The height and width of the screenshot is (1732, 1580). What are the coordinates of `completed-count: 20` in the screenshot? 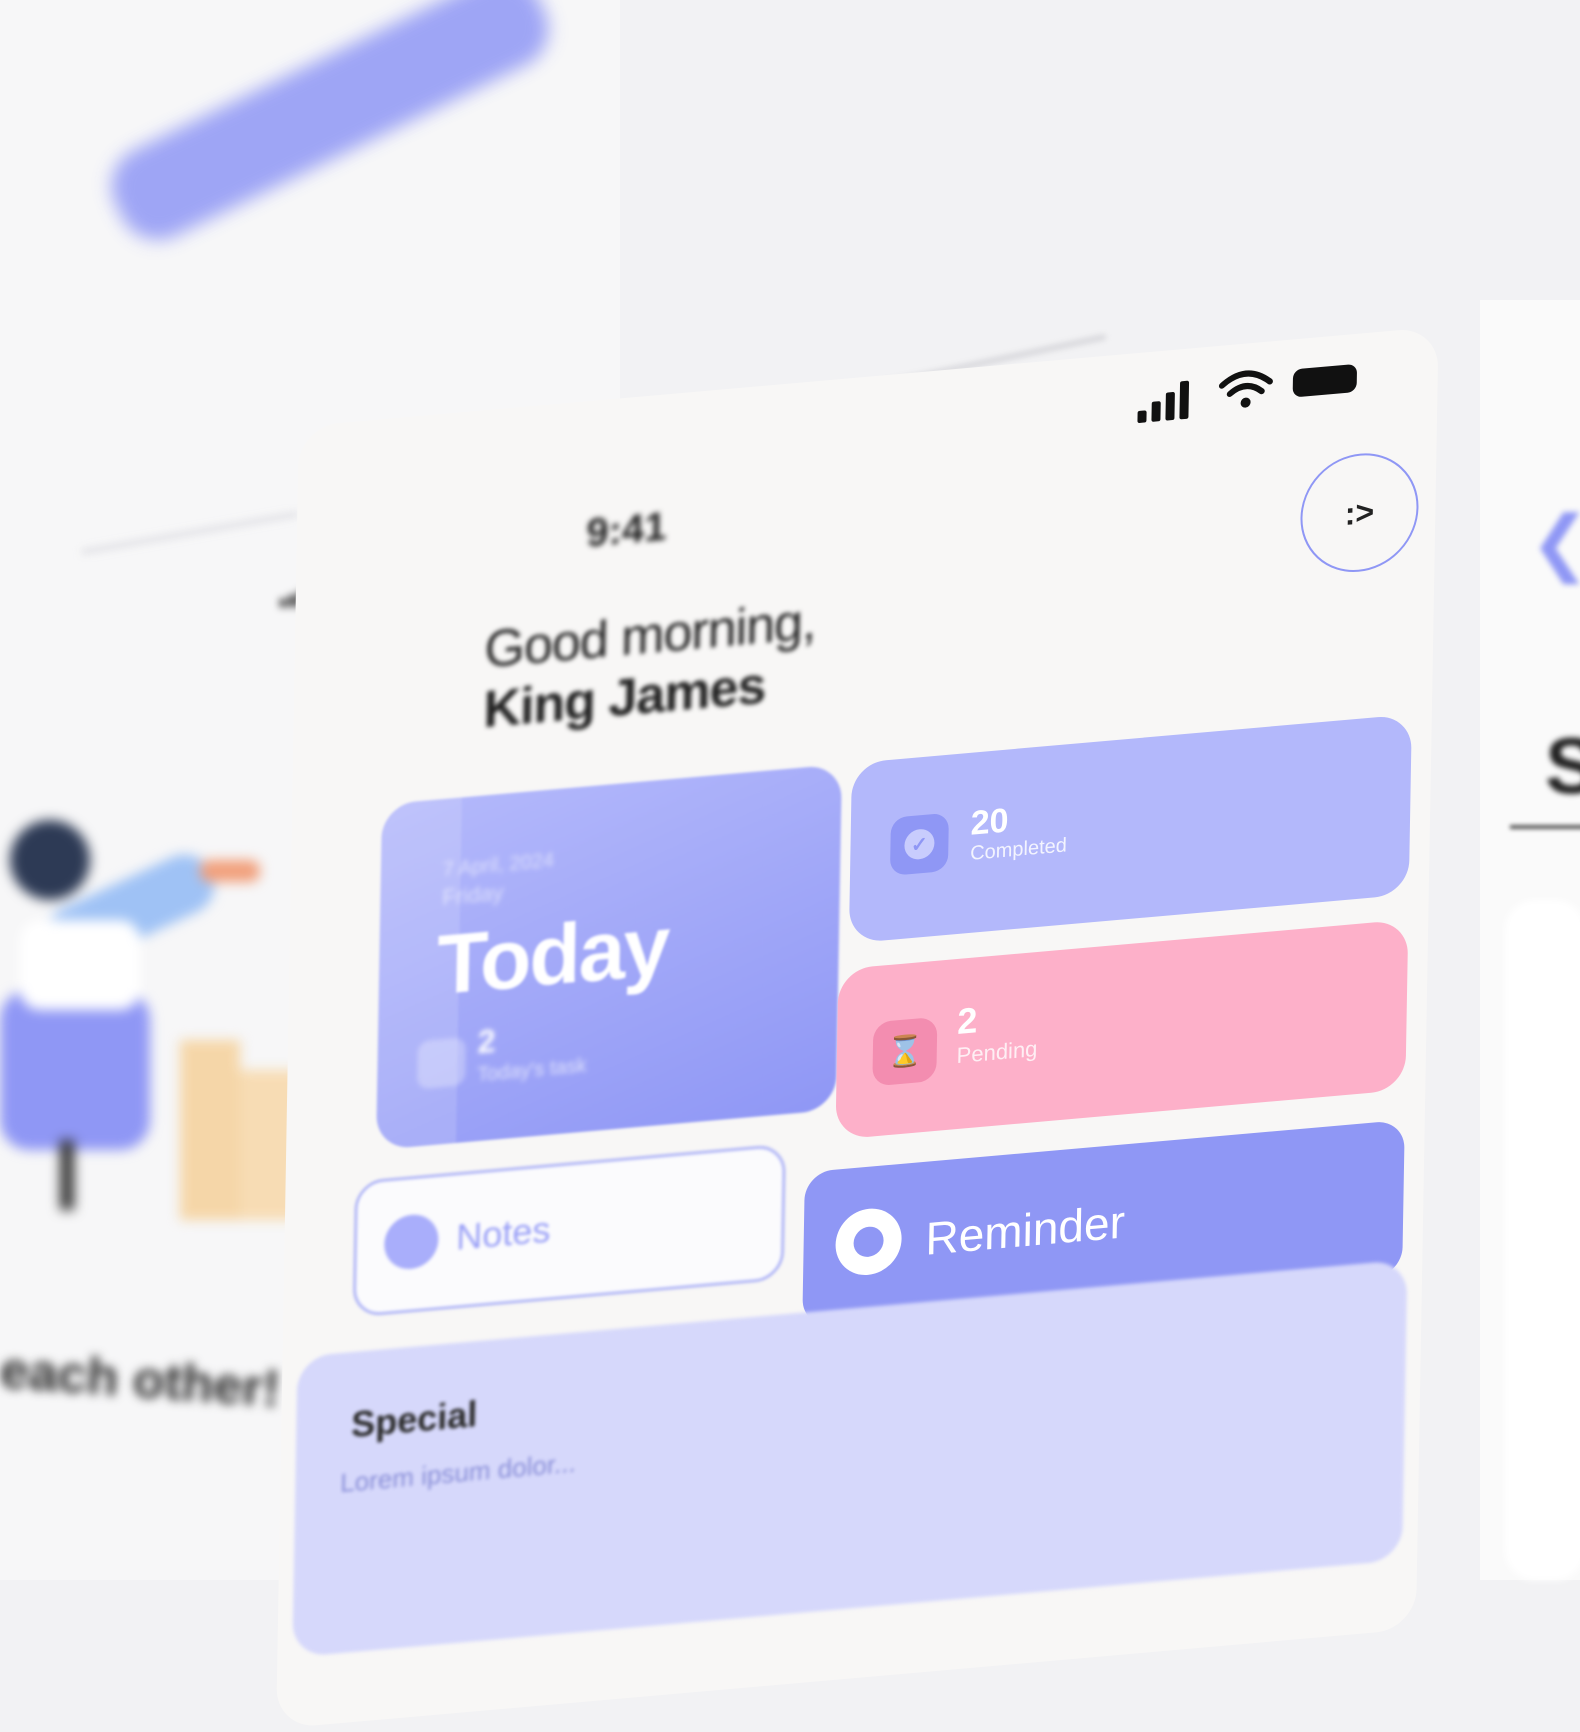 It's located at (989, 822).